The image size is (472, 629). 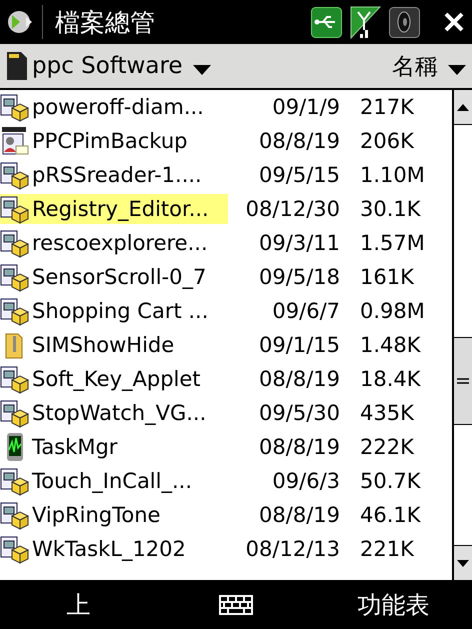 What do you see at coordinates (235, 604) in the screenshot?
I see `keyboard-icon` at bounding box center [235, 604].